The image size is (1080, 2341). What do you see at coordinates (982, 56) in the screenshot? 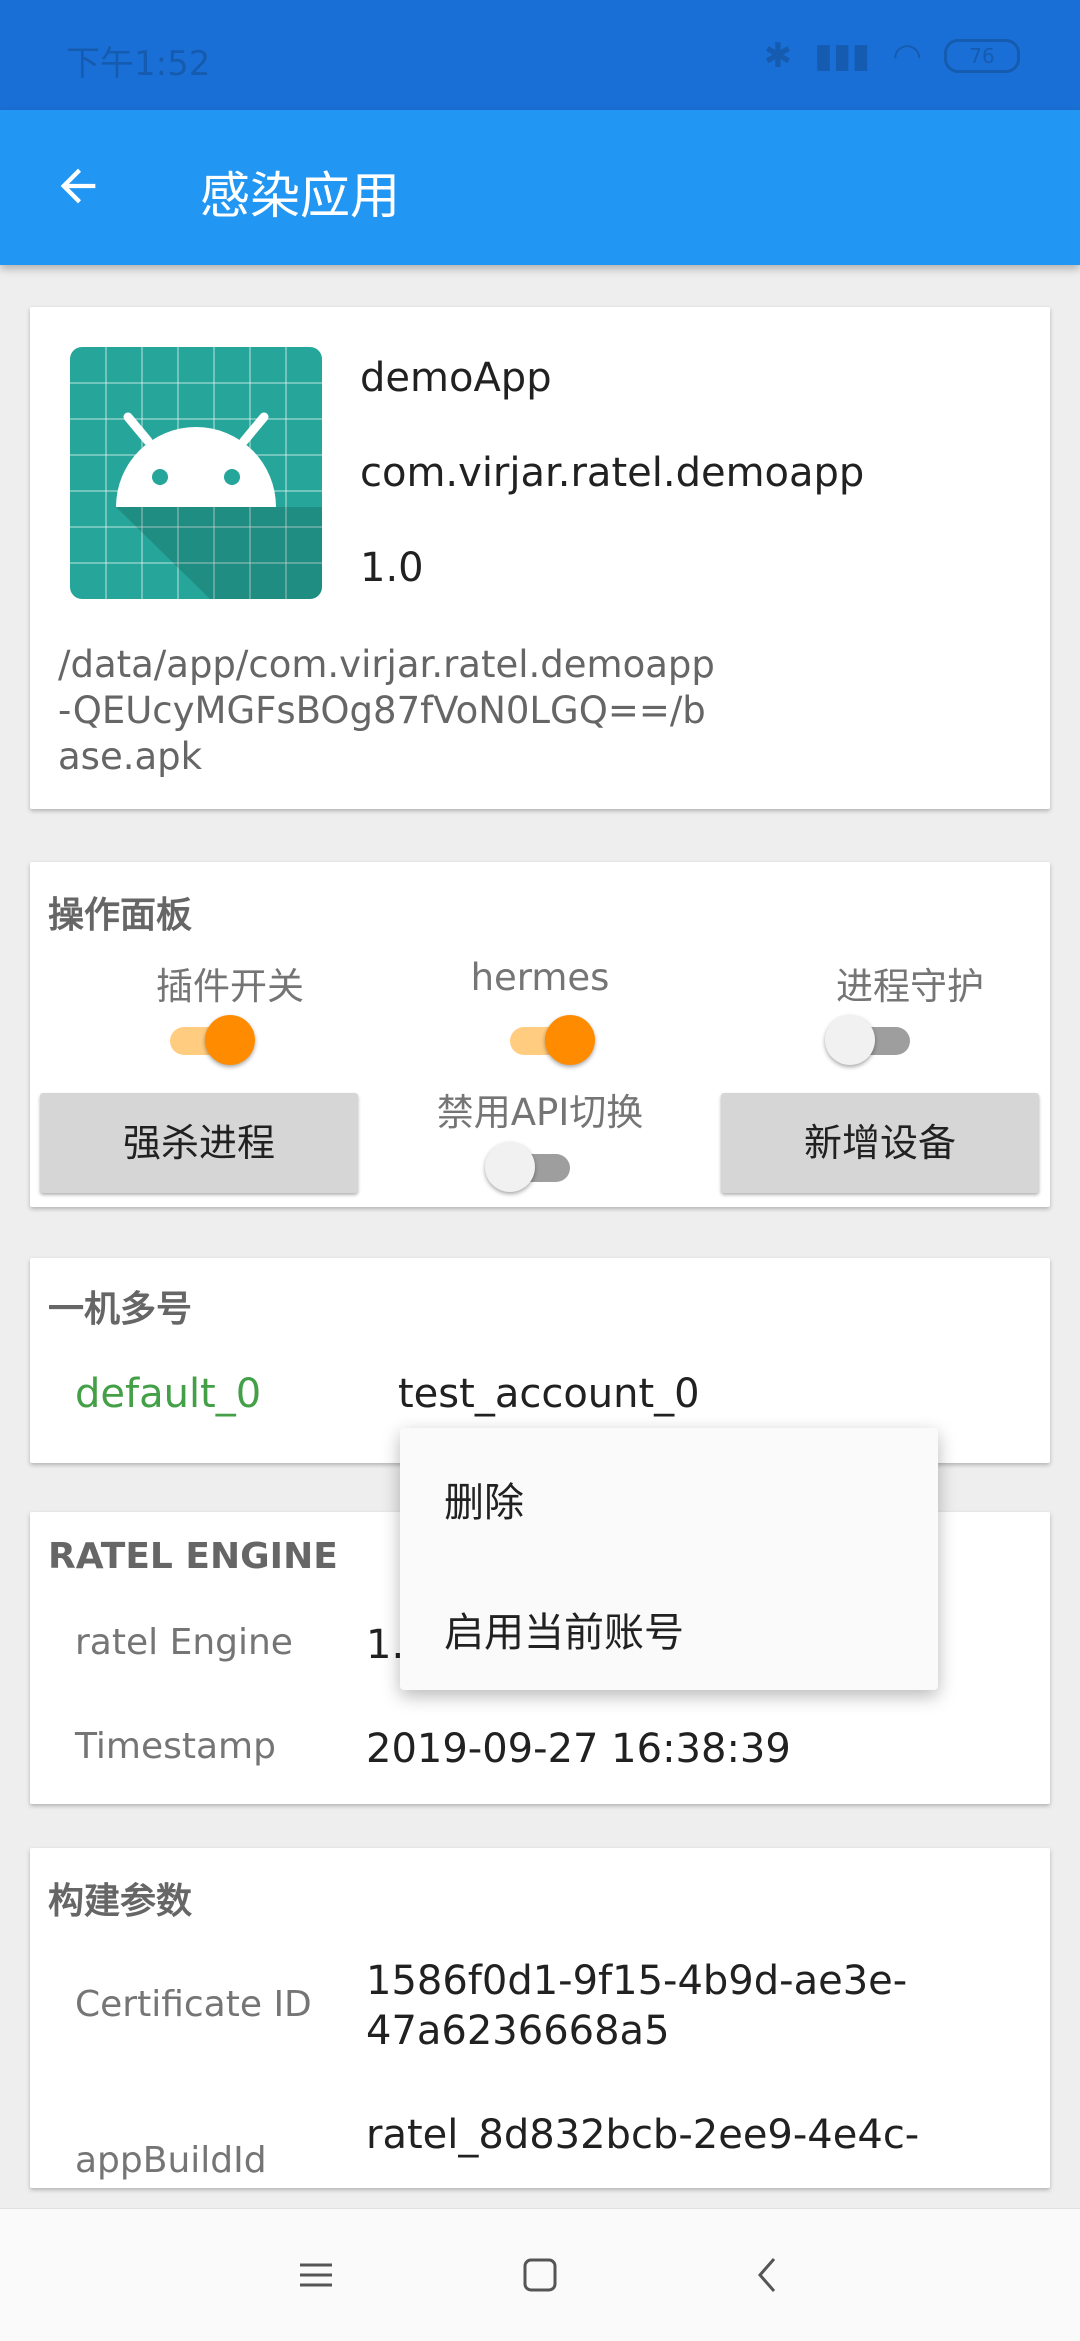
I see `battery-icon: 76` at bounding box center [982, 56].